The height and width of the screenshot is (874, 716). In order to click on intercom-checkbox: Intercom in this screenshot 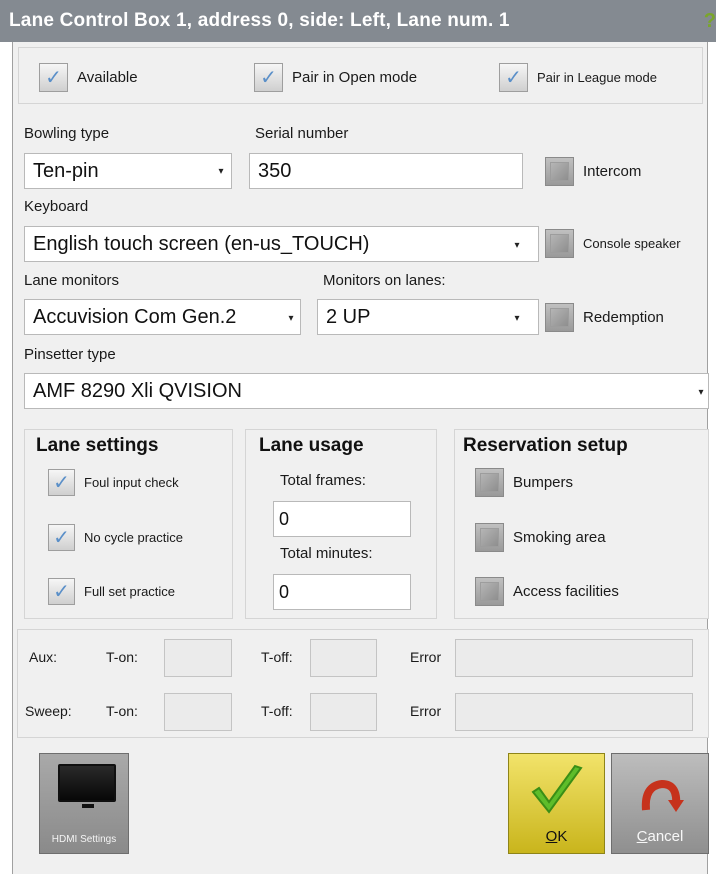, I will do `click(593, 171)`.